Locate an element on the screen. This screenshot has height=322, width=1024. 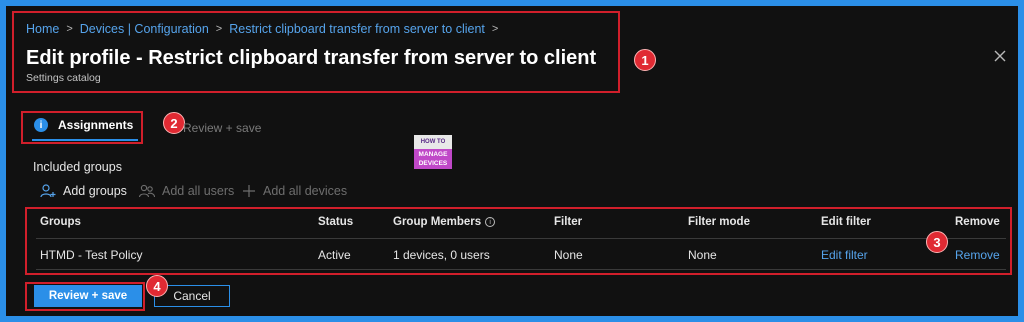
add-all-devices-button: Add all devices is located at coordinates (294, 191).